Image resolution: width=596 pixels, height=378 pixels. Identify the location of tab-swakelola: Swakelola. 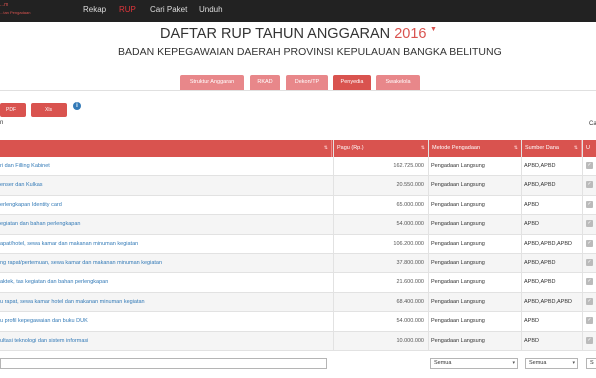
(398, 82).